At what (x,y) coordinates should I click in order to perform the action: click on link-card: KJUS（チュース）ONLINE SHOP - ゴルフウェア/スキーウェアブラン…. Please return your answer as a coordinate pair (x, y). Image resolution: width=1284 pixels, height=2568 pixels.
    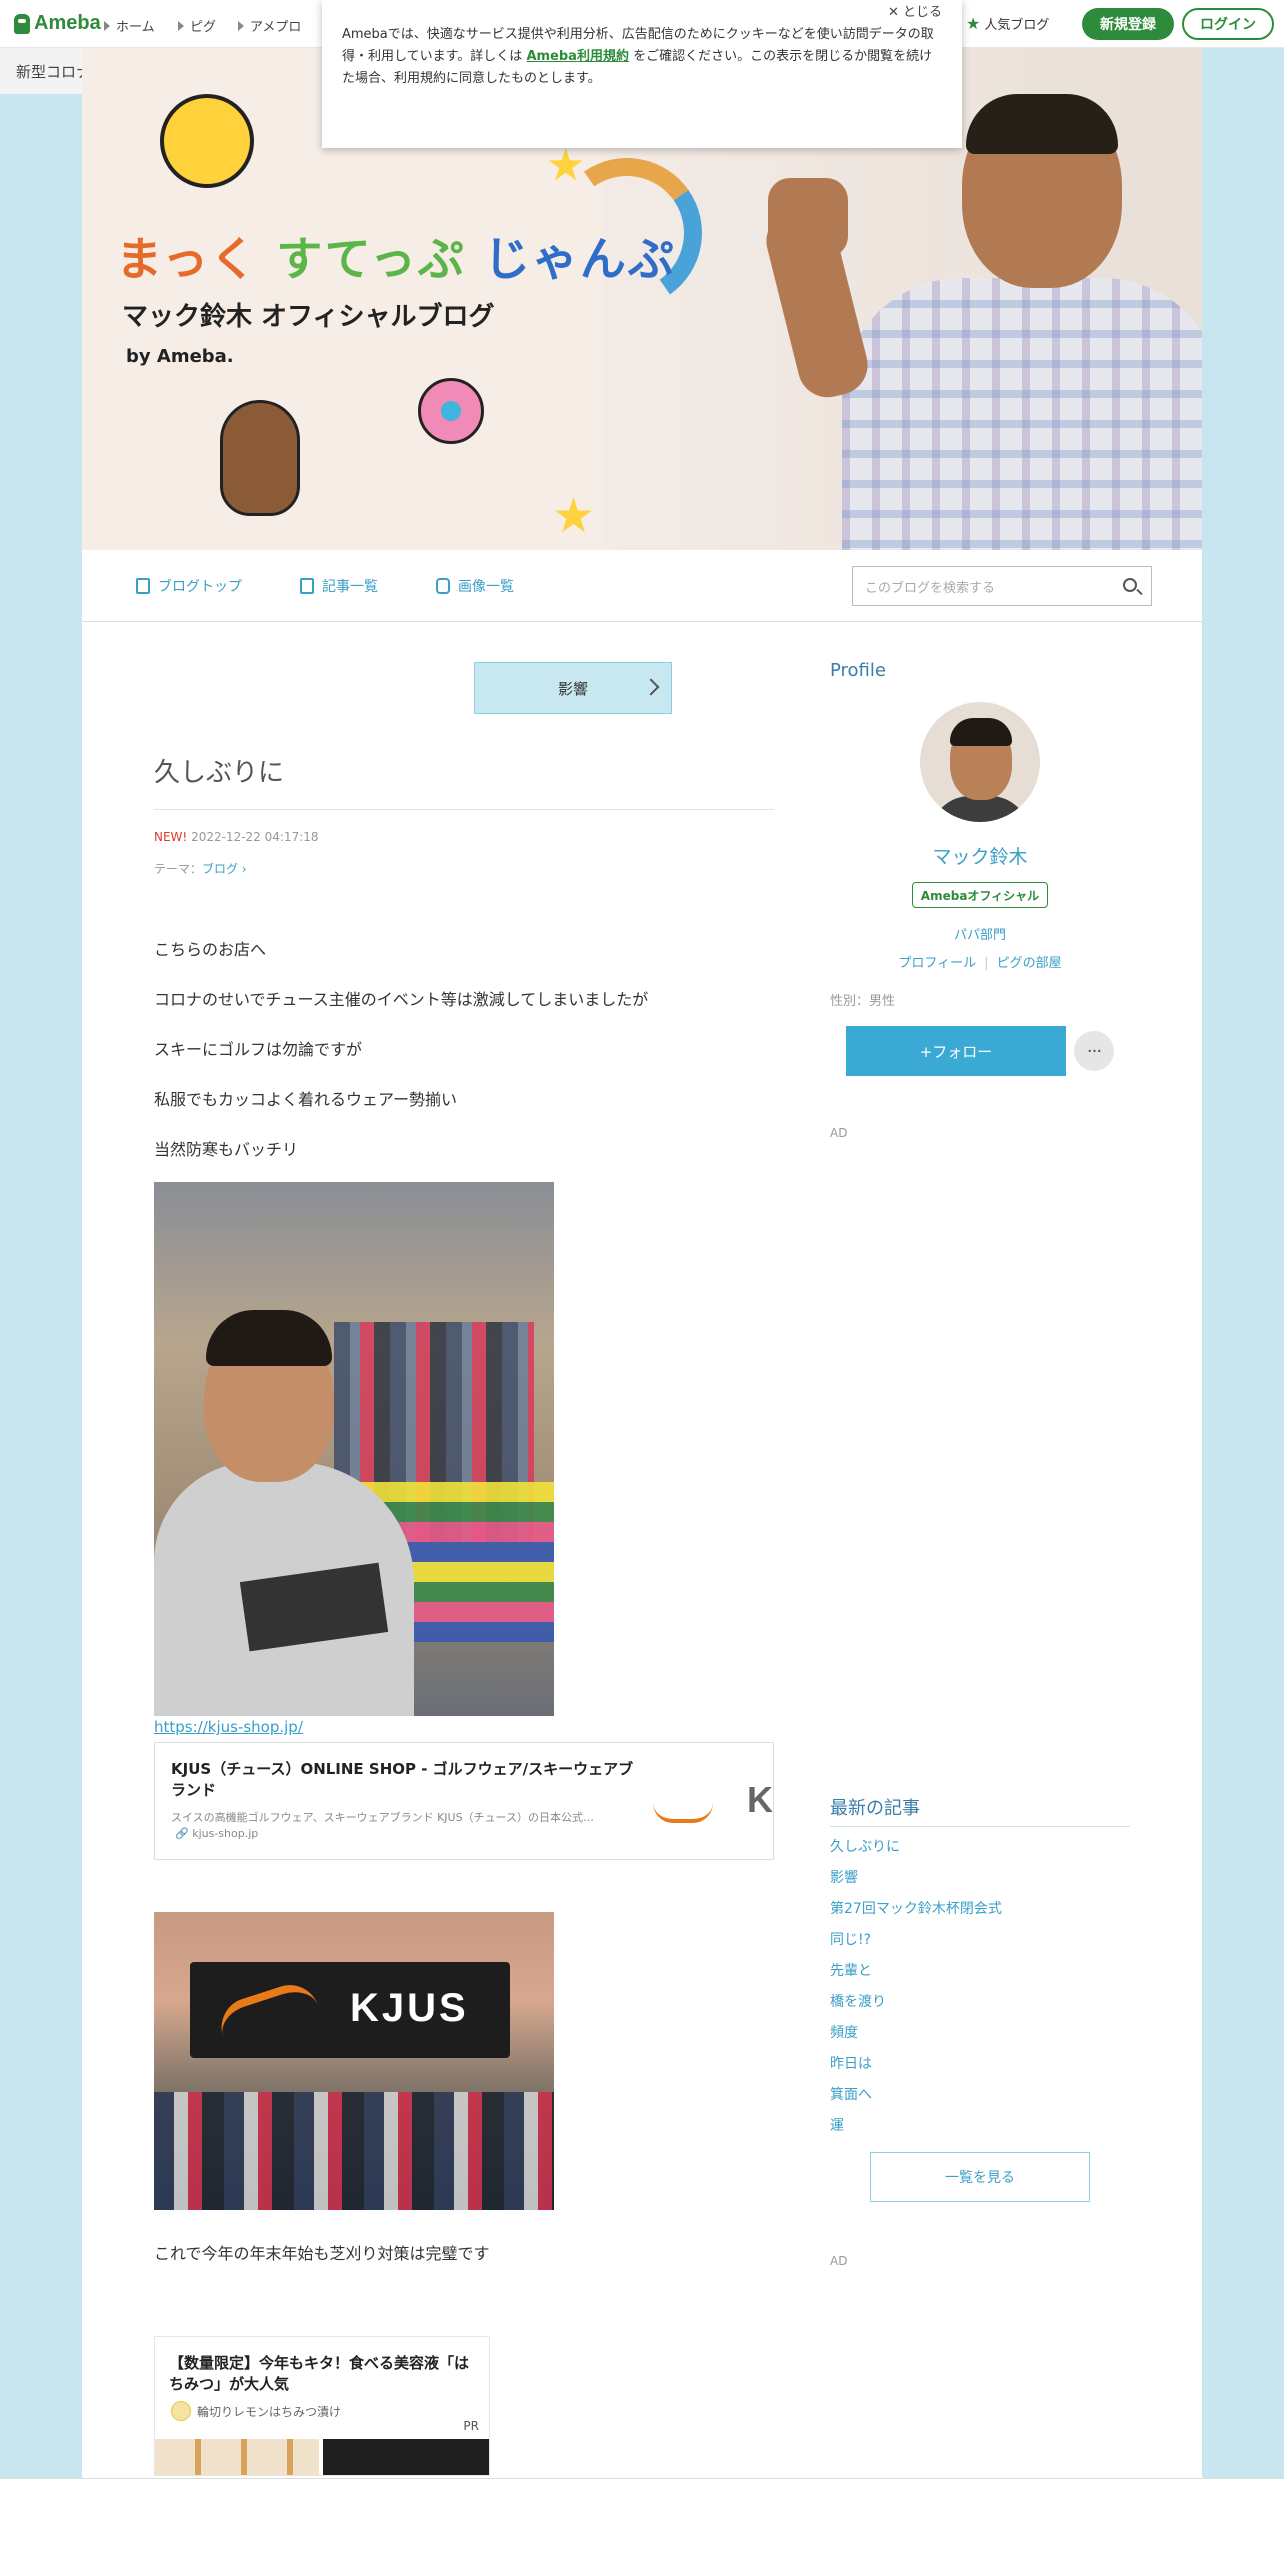
    Looking at the image, I should click on (464, 1801).